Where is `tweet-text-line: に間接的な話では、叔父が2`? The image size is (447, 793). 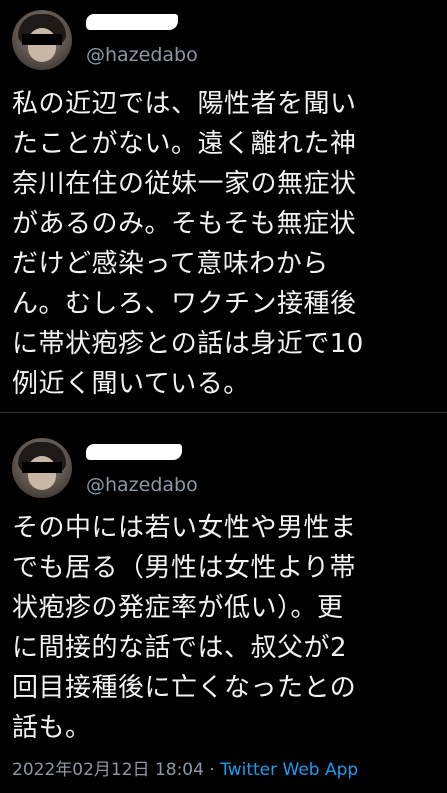
tweet-text-line: に間接的な話では、叔父が2 is located at coordinates (180, 648).